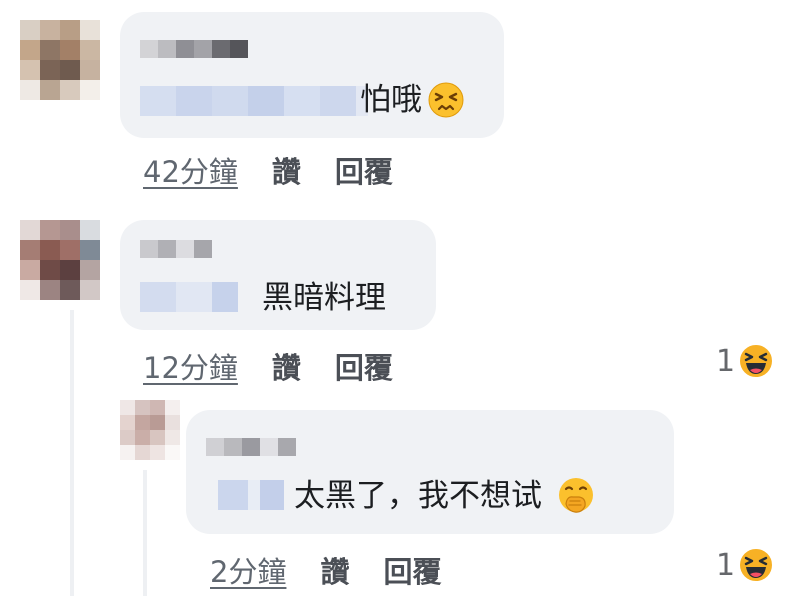  I want to click on comment-timestamp: 12分鐘, so click(190, 368).